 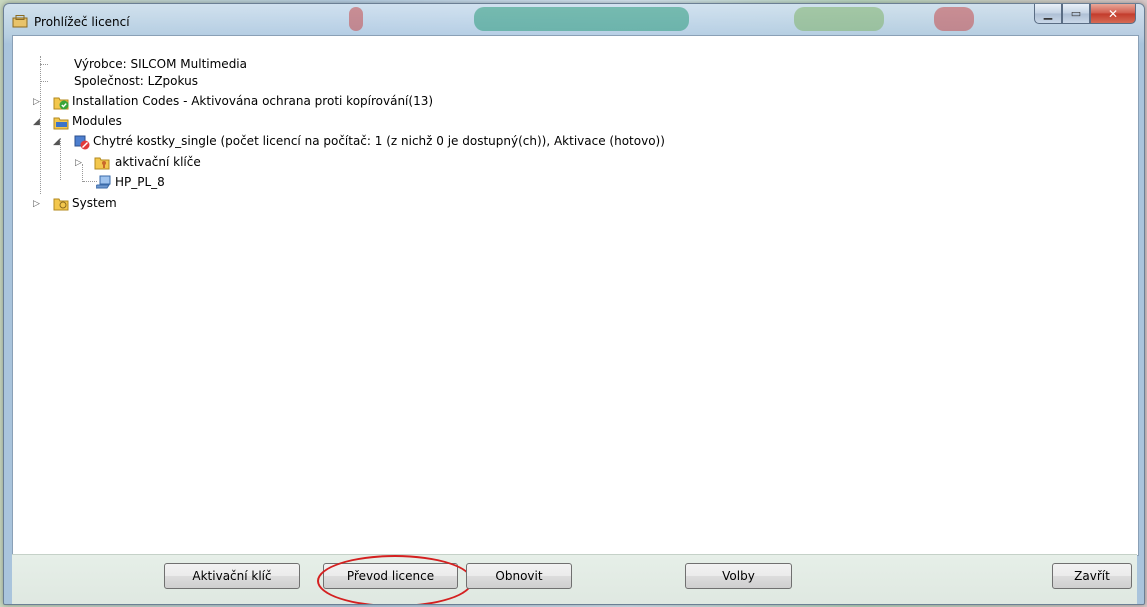 I want to click on computer-icon, so click(x=103, y=182).